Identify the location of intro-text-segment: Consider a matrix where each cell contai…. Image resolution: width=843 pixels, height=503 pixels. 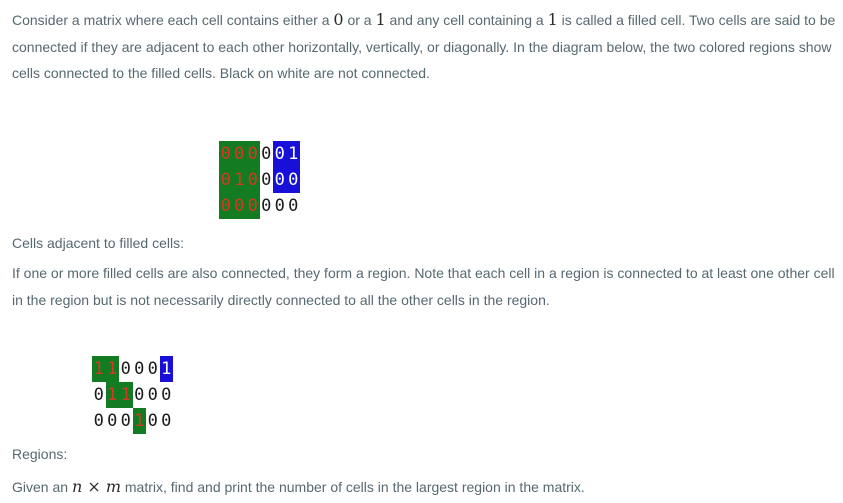
(173, 20).